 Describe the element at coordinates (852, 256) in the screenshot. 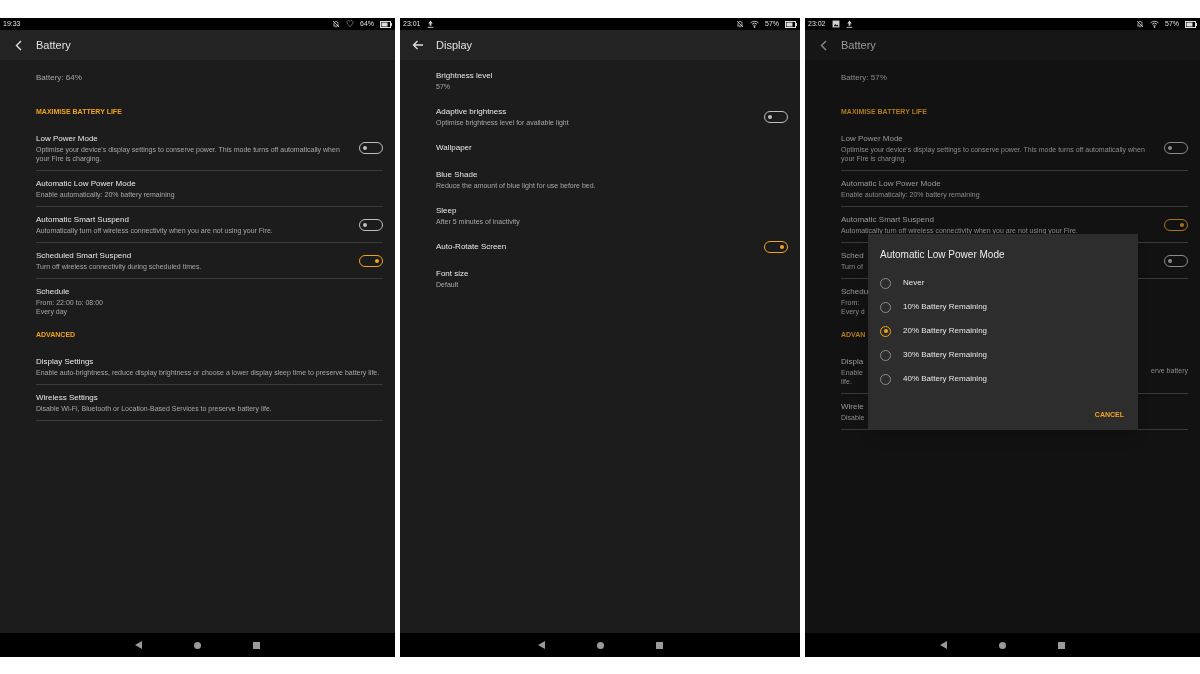

I see `setting-title: Sched` at that location.